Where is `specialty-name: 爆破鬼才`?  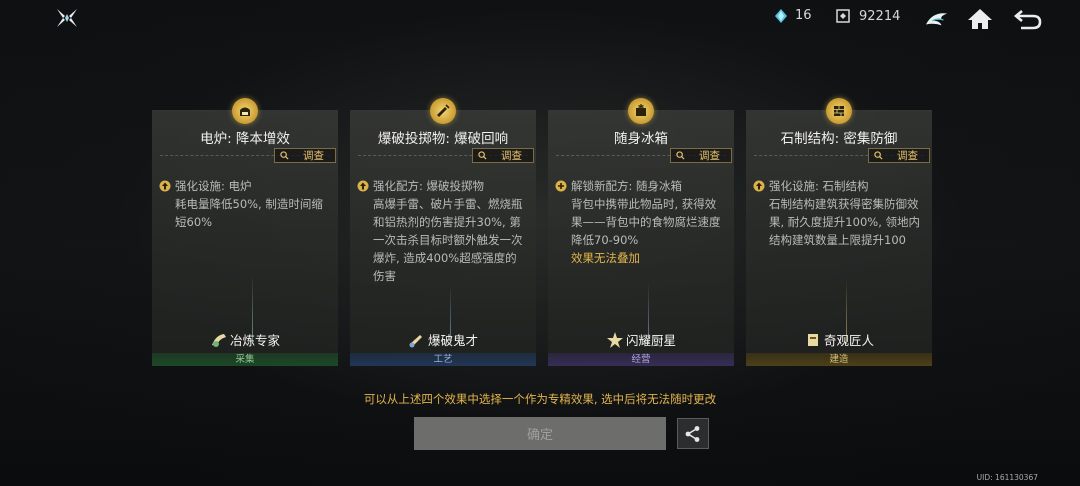 specialty-name: 爆破鬼才 is located at coordinates (443, 339).